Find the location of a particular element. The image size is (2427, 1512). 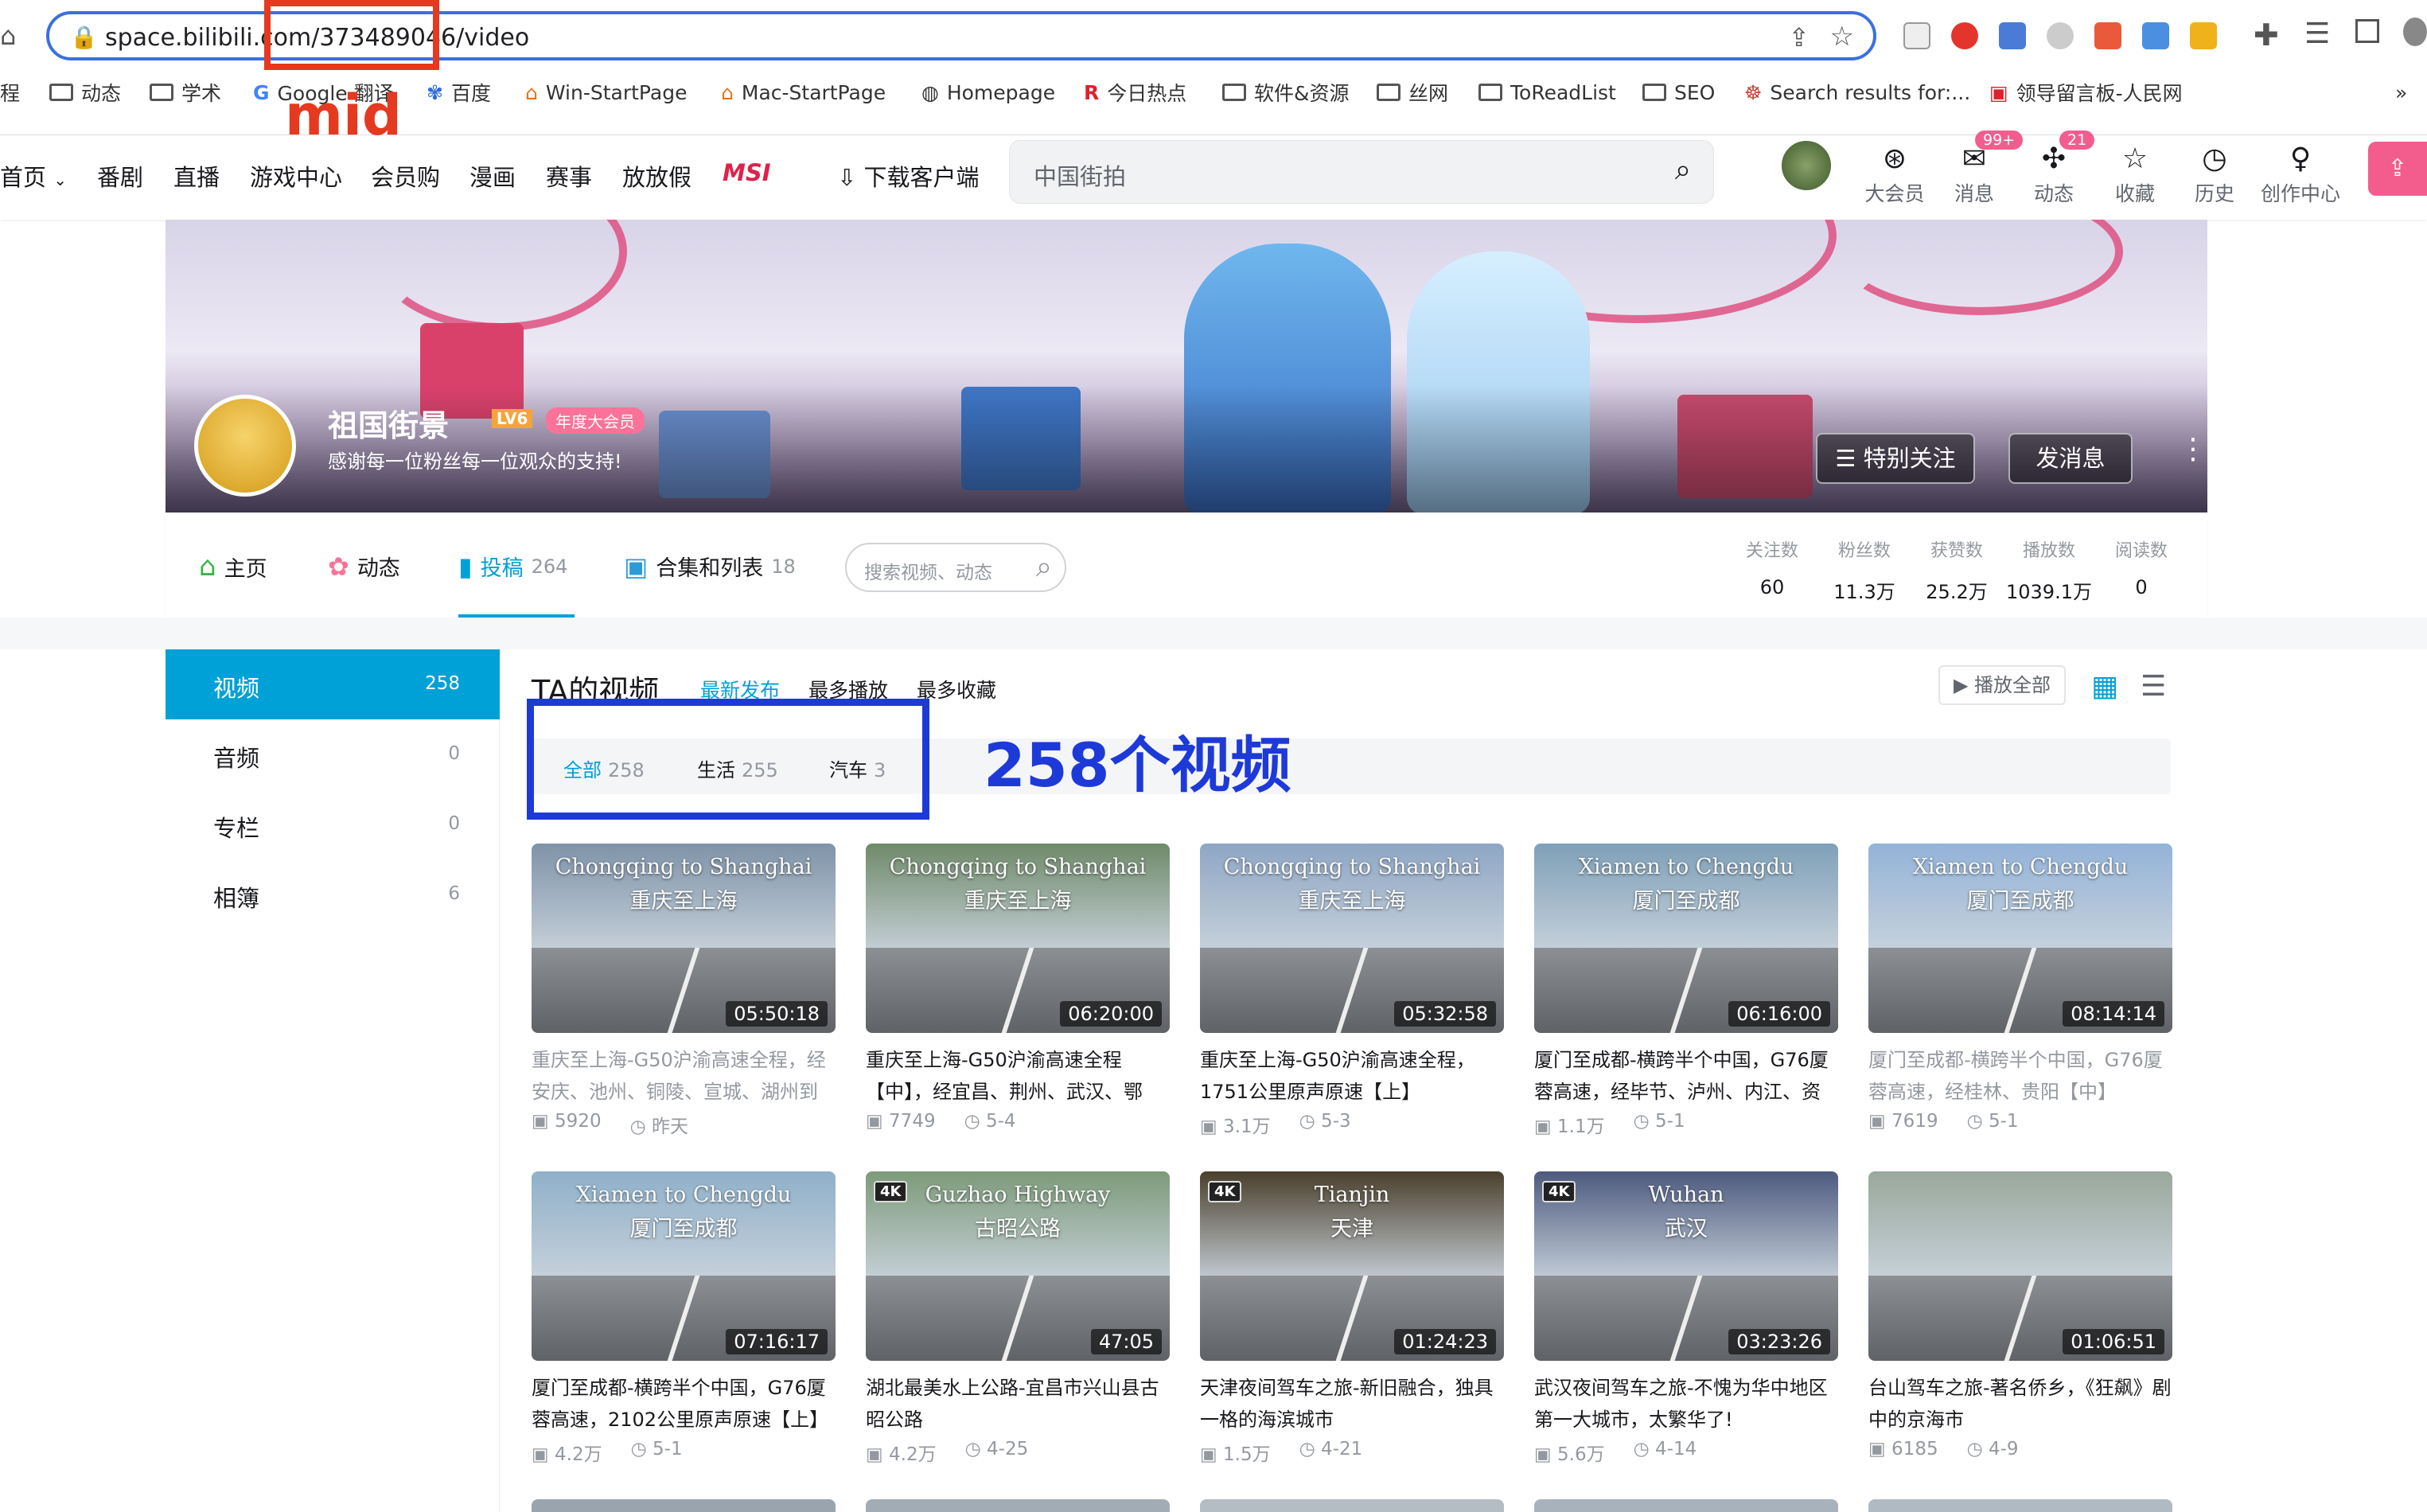

nav-home: 首页 ⌄ is located at coordinates (33, 176).